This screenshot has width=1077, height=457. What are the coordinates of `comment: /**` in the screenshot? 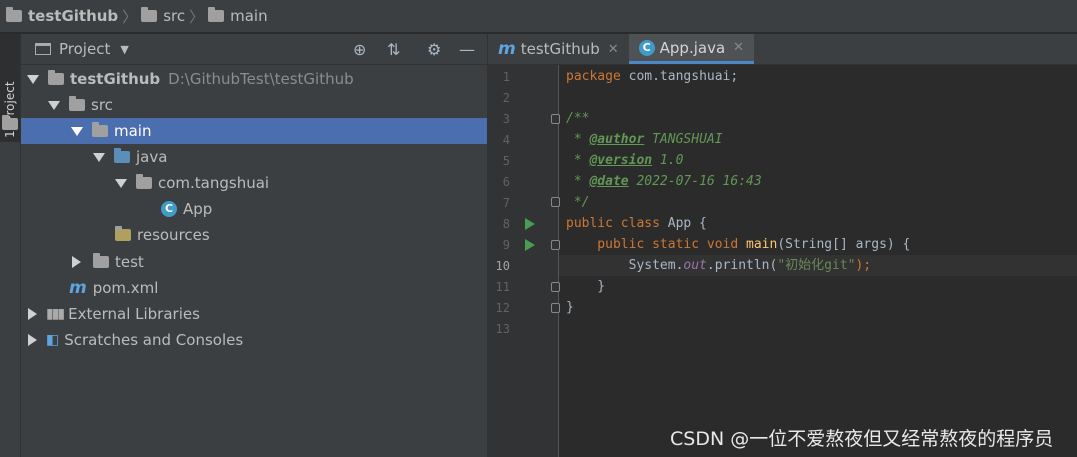 It's located at (578, 118).